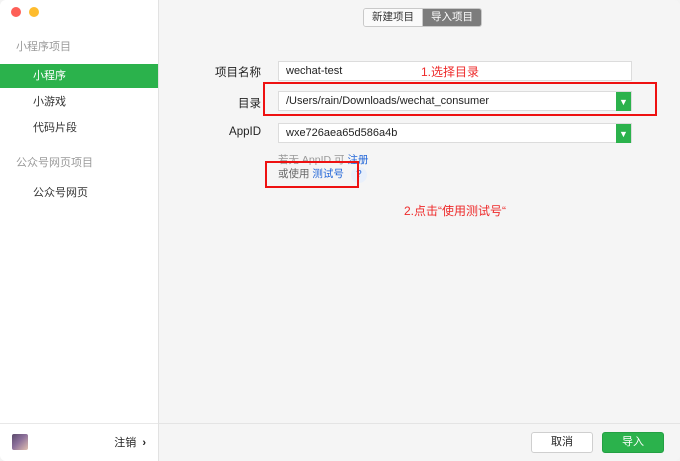 The width and height of the screenshot is (680, 461). Describe the element at coordinates (79, 128) in the screenshot. I see `sidebar-item-code-snippet: 代码片段` at that location.